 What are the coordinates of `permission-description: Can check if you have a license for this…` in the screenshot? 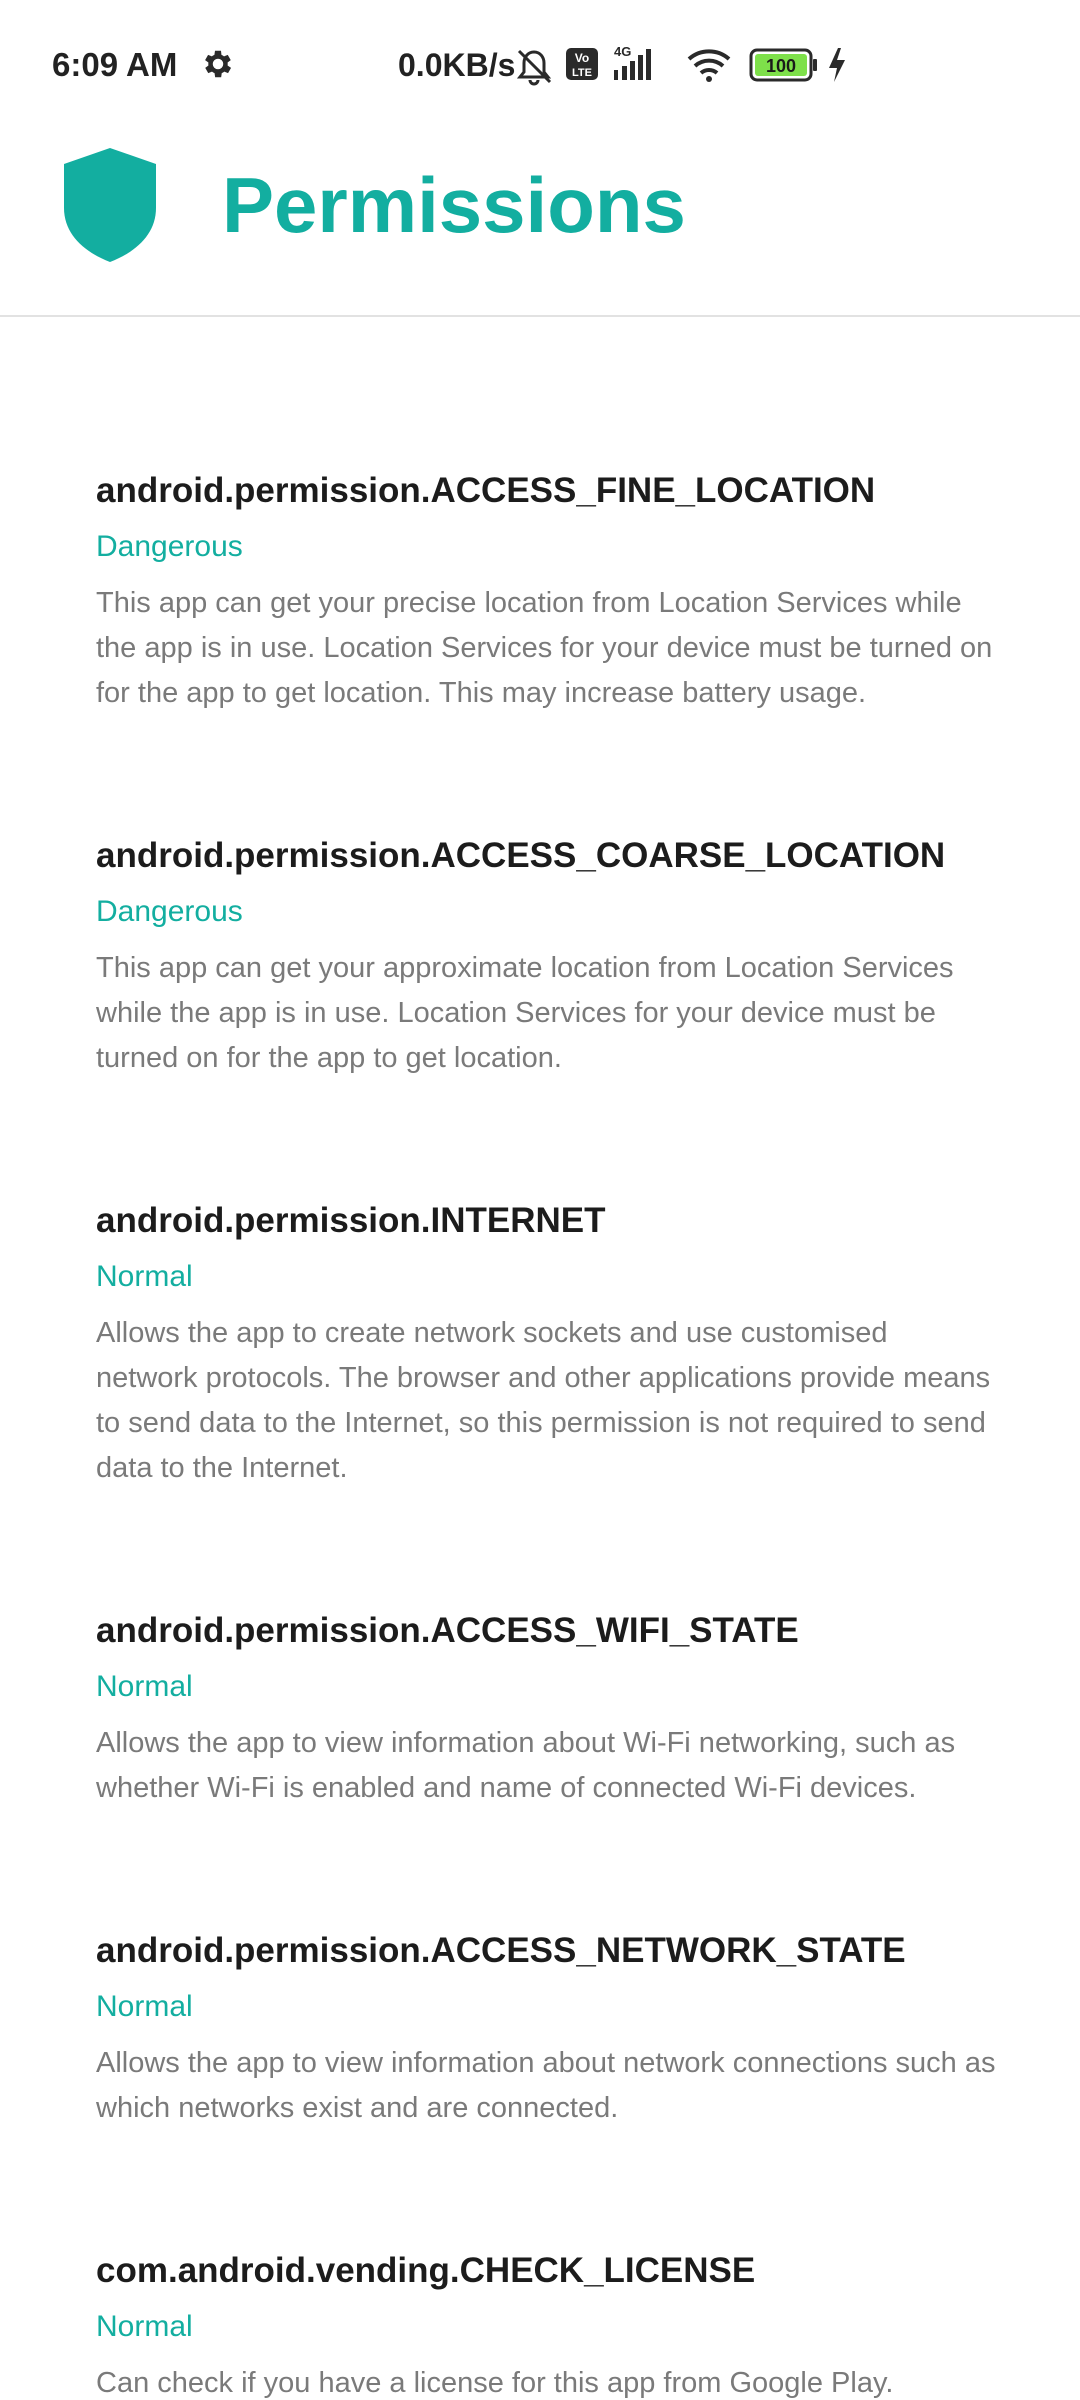 It's located at (495, 2383).